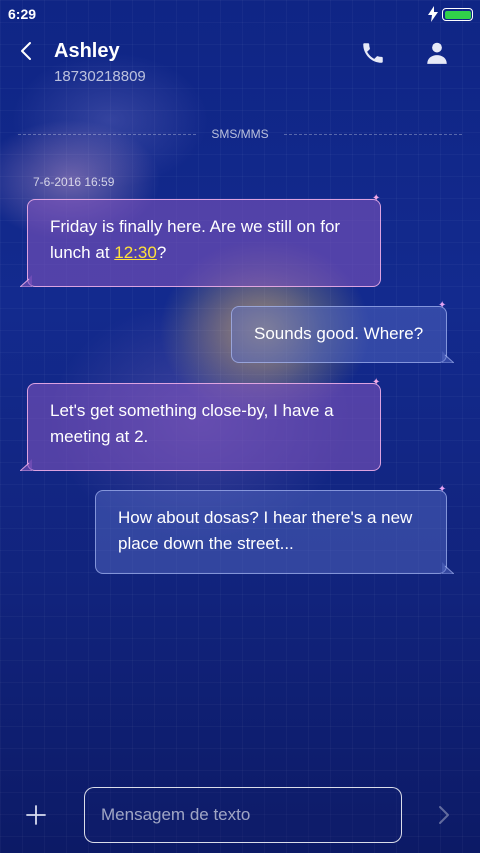  What do you see at coordinates (339, 333) in the screenshot?
I see `message-text: Sounds good. Where?` at bounding box center [339, 333].